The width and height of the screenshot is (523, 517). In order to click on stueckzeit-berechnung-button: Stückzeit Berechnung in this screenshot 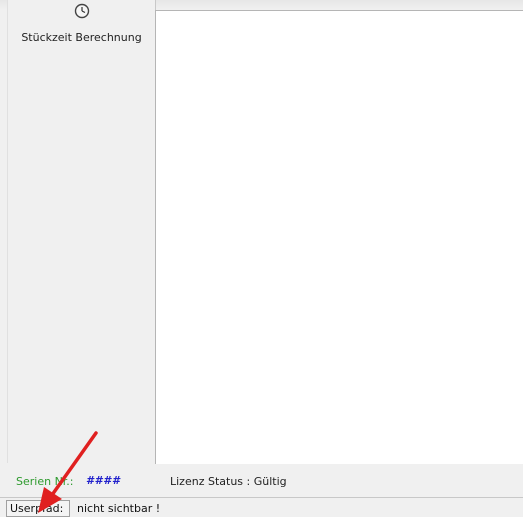, I will do `click(81, 25)`.